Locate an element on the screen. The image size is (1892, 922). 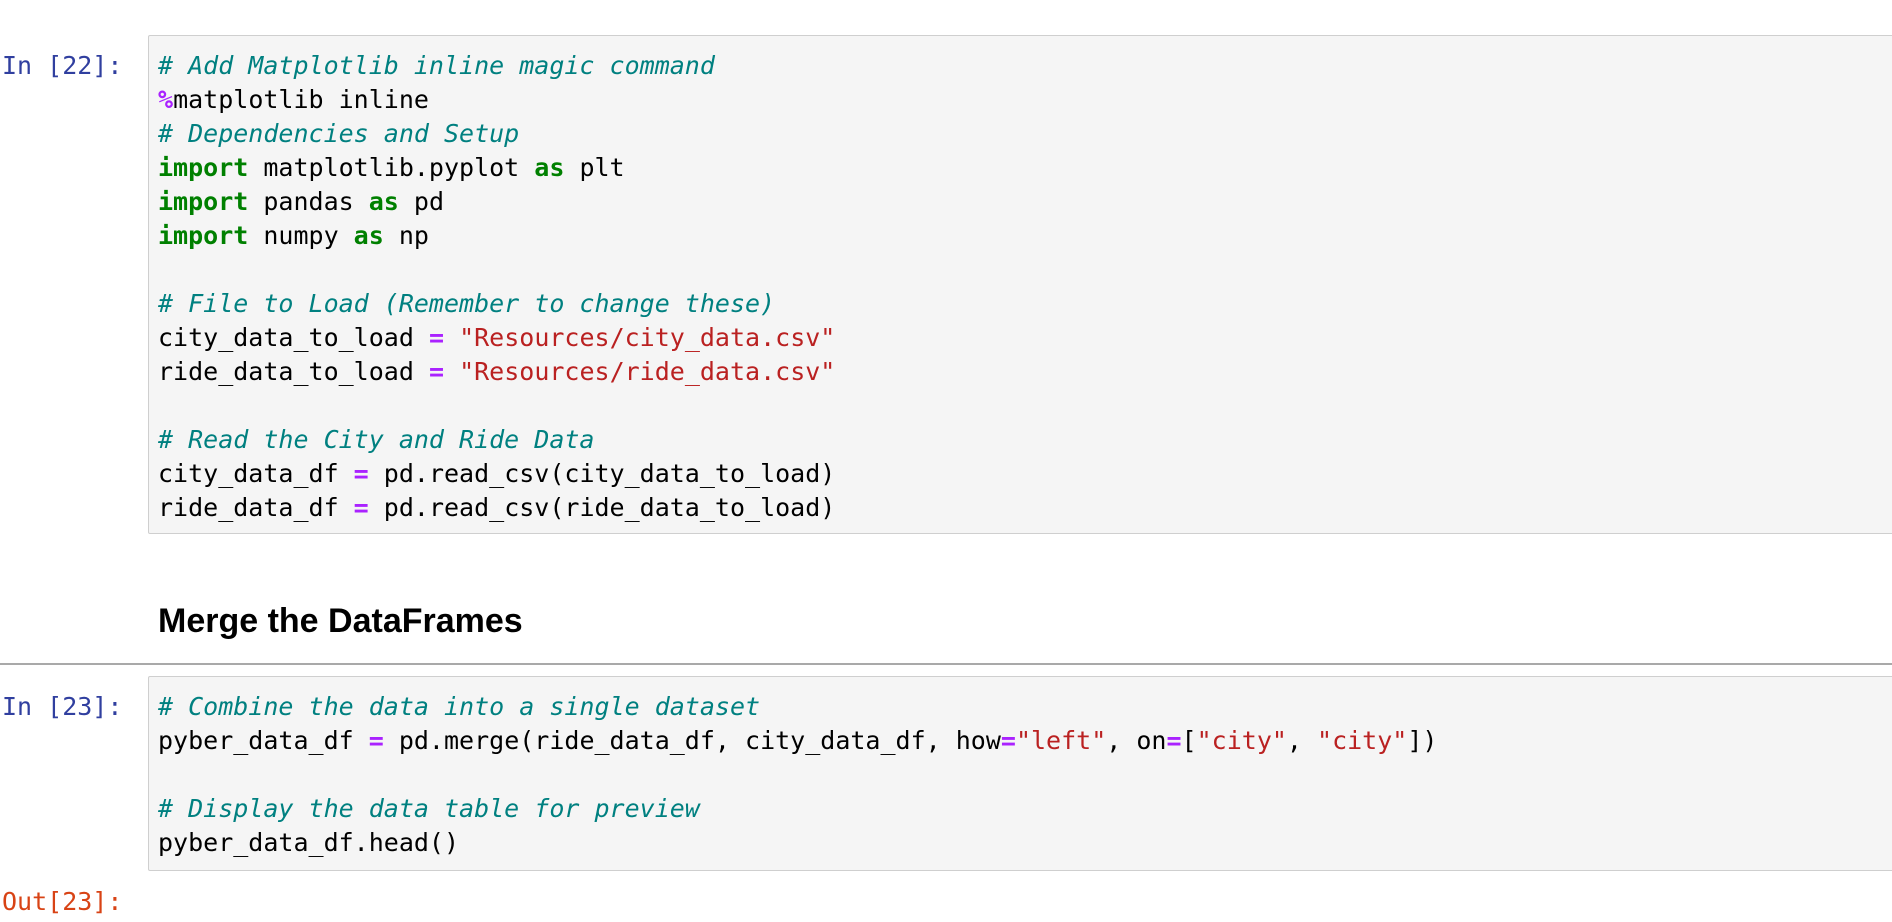
code-line: import matplotlib.pyplot as plt is located at coordinates (1025, 168).